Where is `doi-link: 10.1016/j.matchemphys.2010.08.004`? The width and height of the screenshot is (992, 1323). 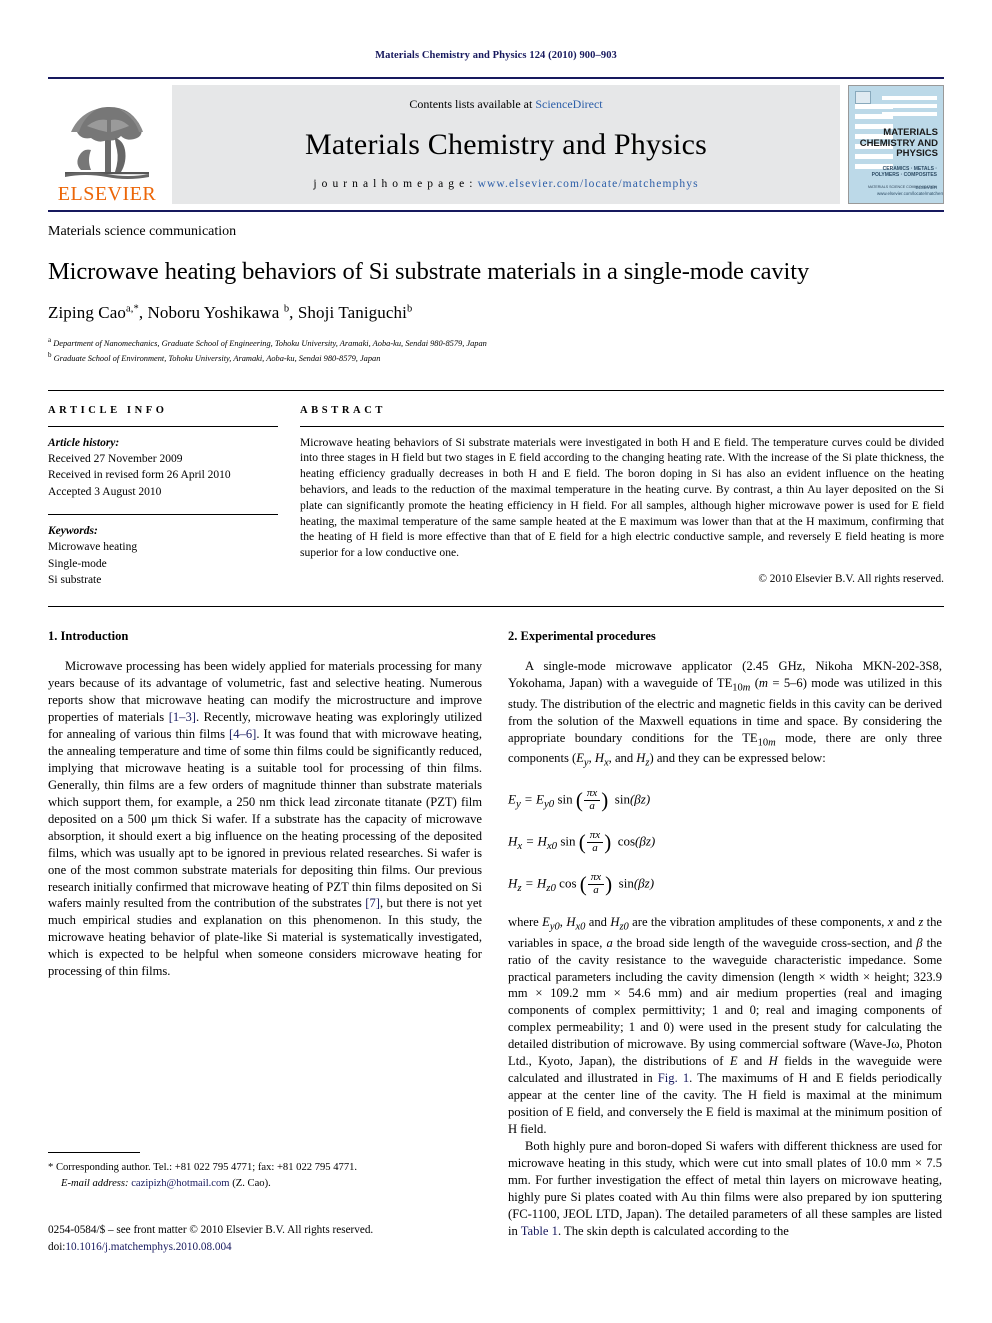 doi-link: 10.1016/j.matchemphys.2010.08.004 is located at coordinates (148, 1247).